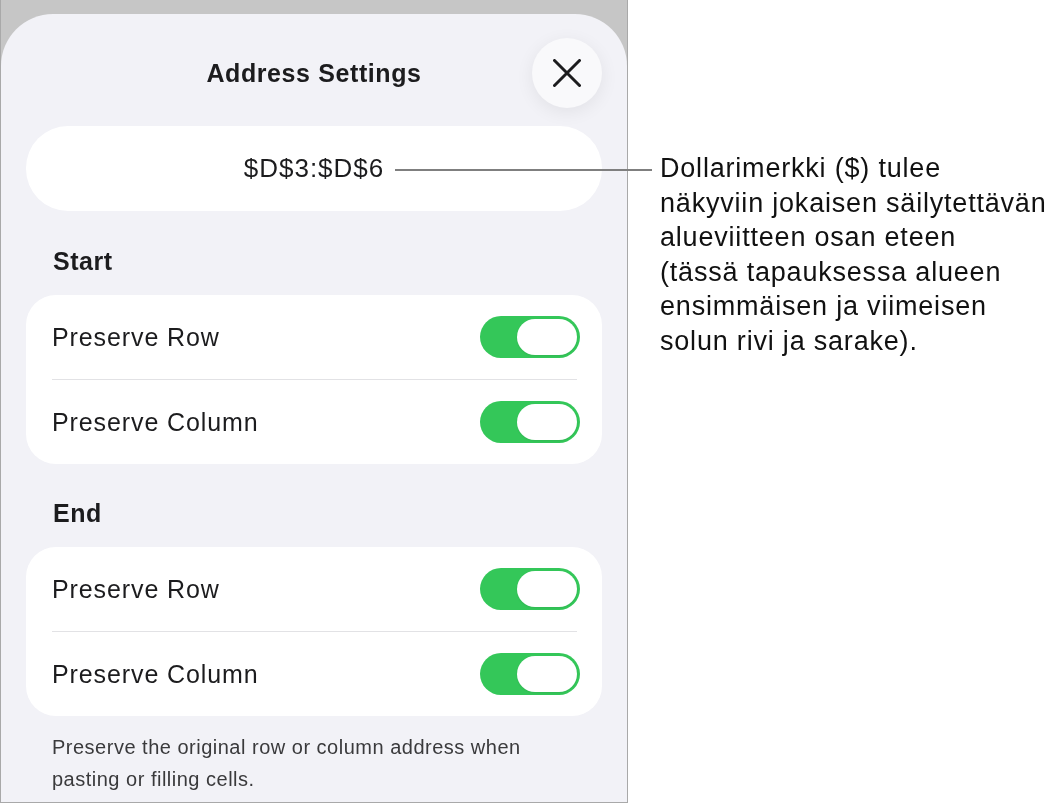  I want to click on close-icon, so click(567, 73).